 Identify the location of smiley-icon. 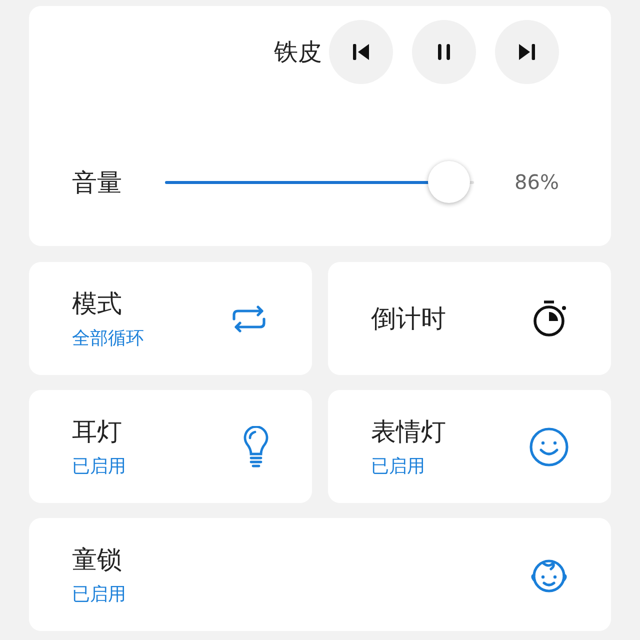
(549, 446).